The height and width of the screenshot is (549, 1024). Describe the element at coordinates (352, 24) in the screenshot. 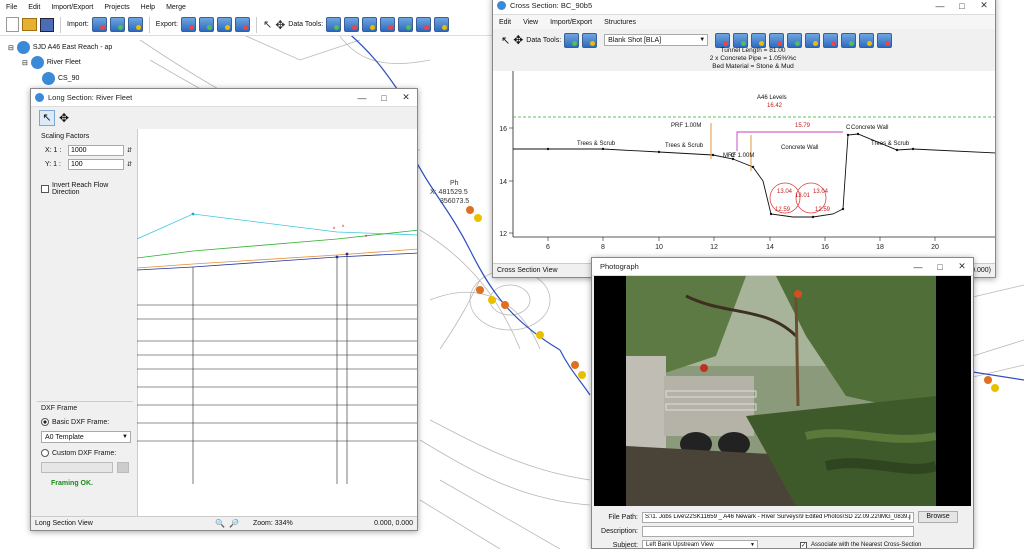

I see `edit-section-icon` at that location.